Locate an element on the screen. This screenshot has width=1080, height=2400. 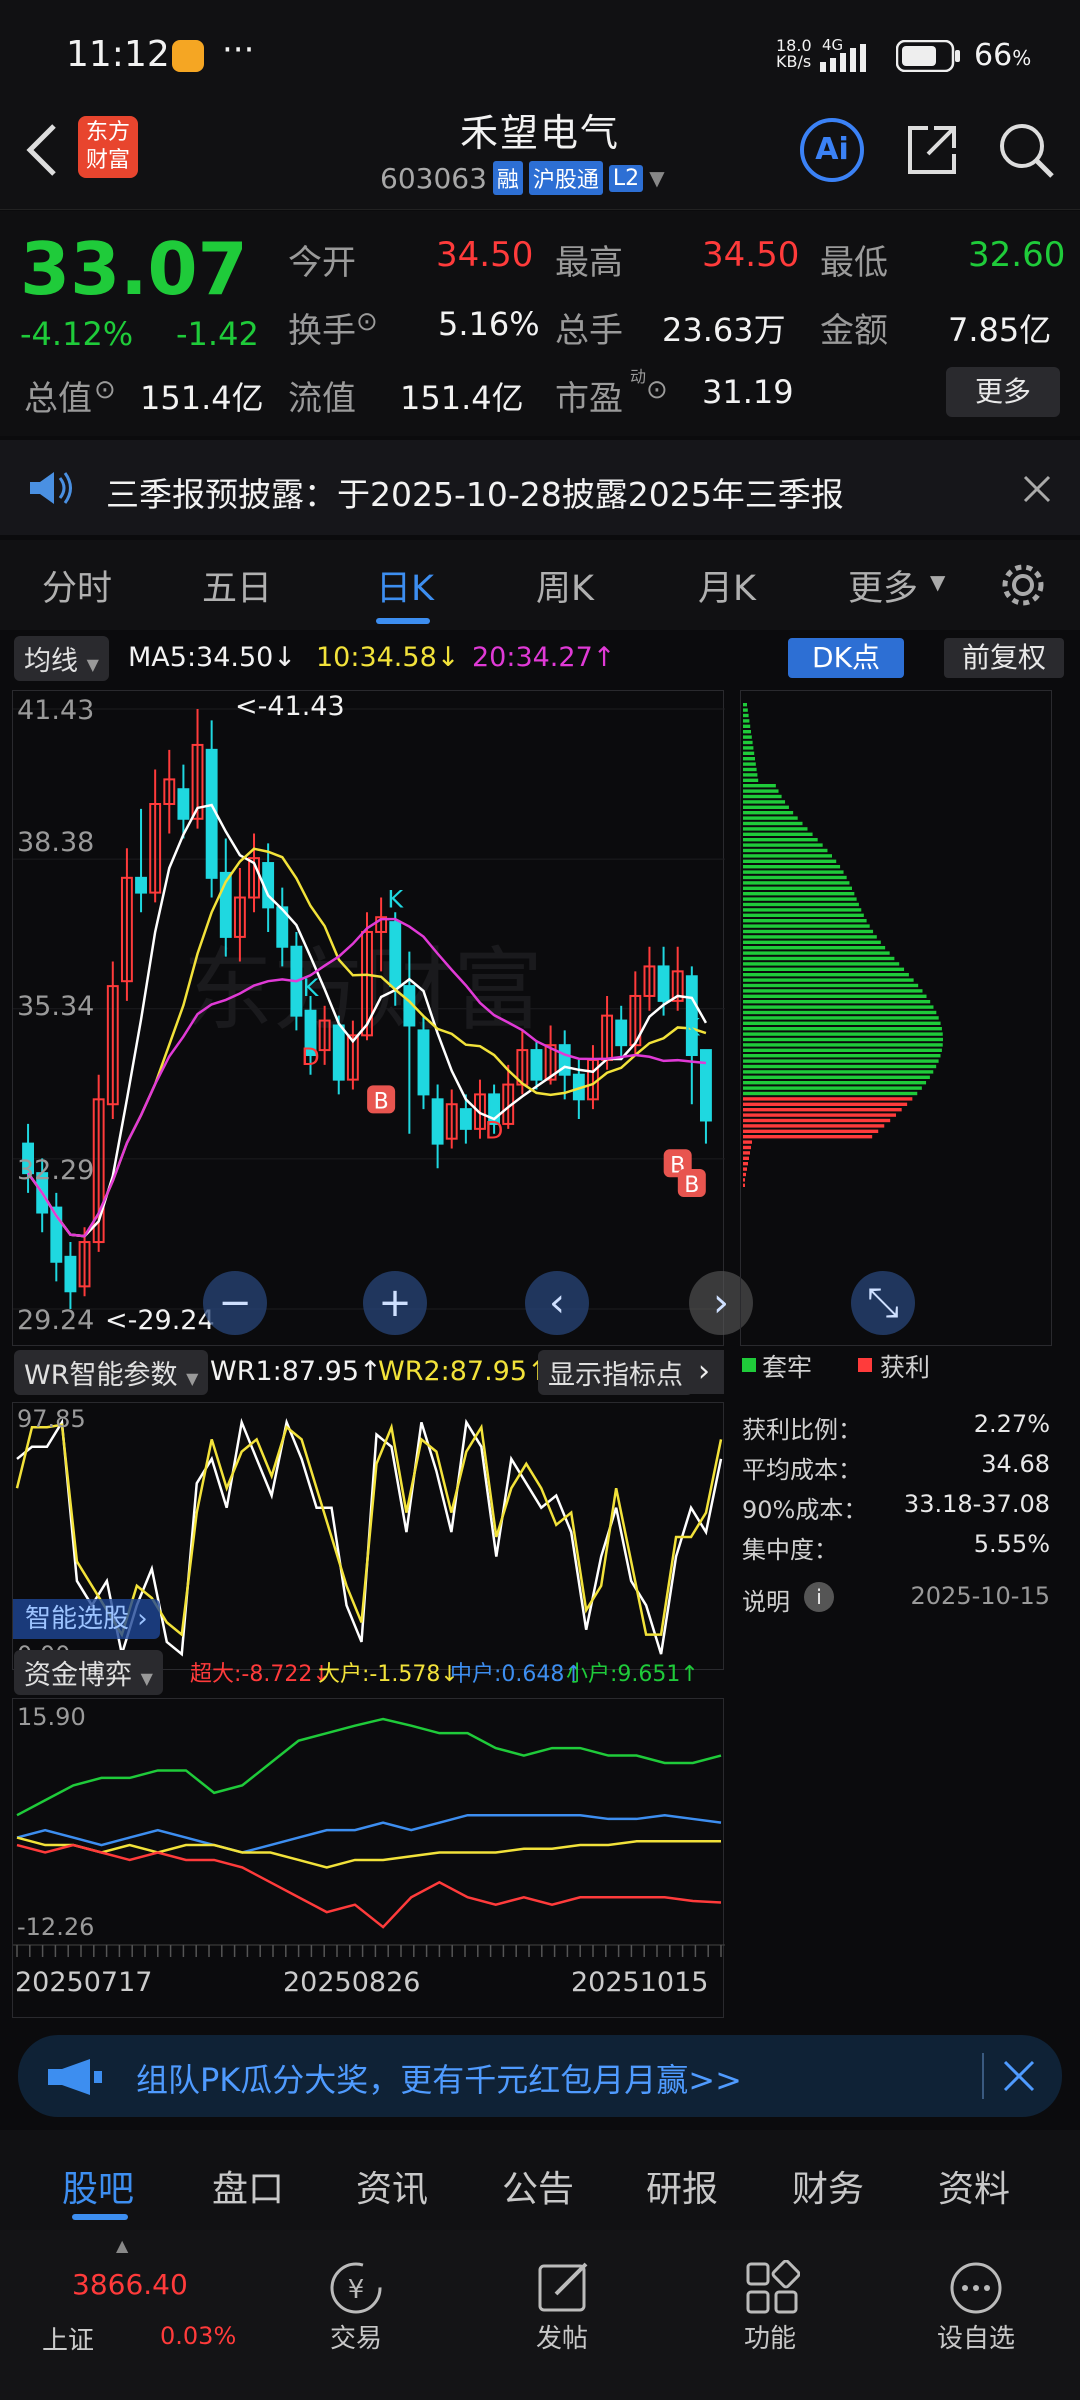
wr-selector: WR智能参数 ▼ is located at coordinates (111, 1372).